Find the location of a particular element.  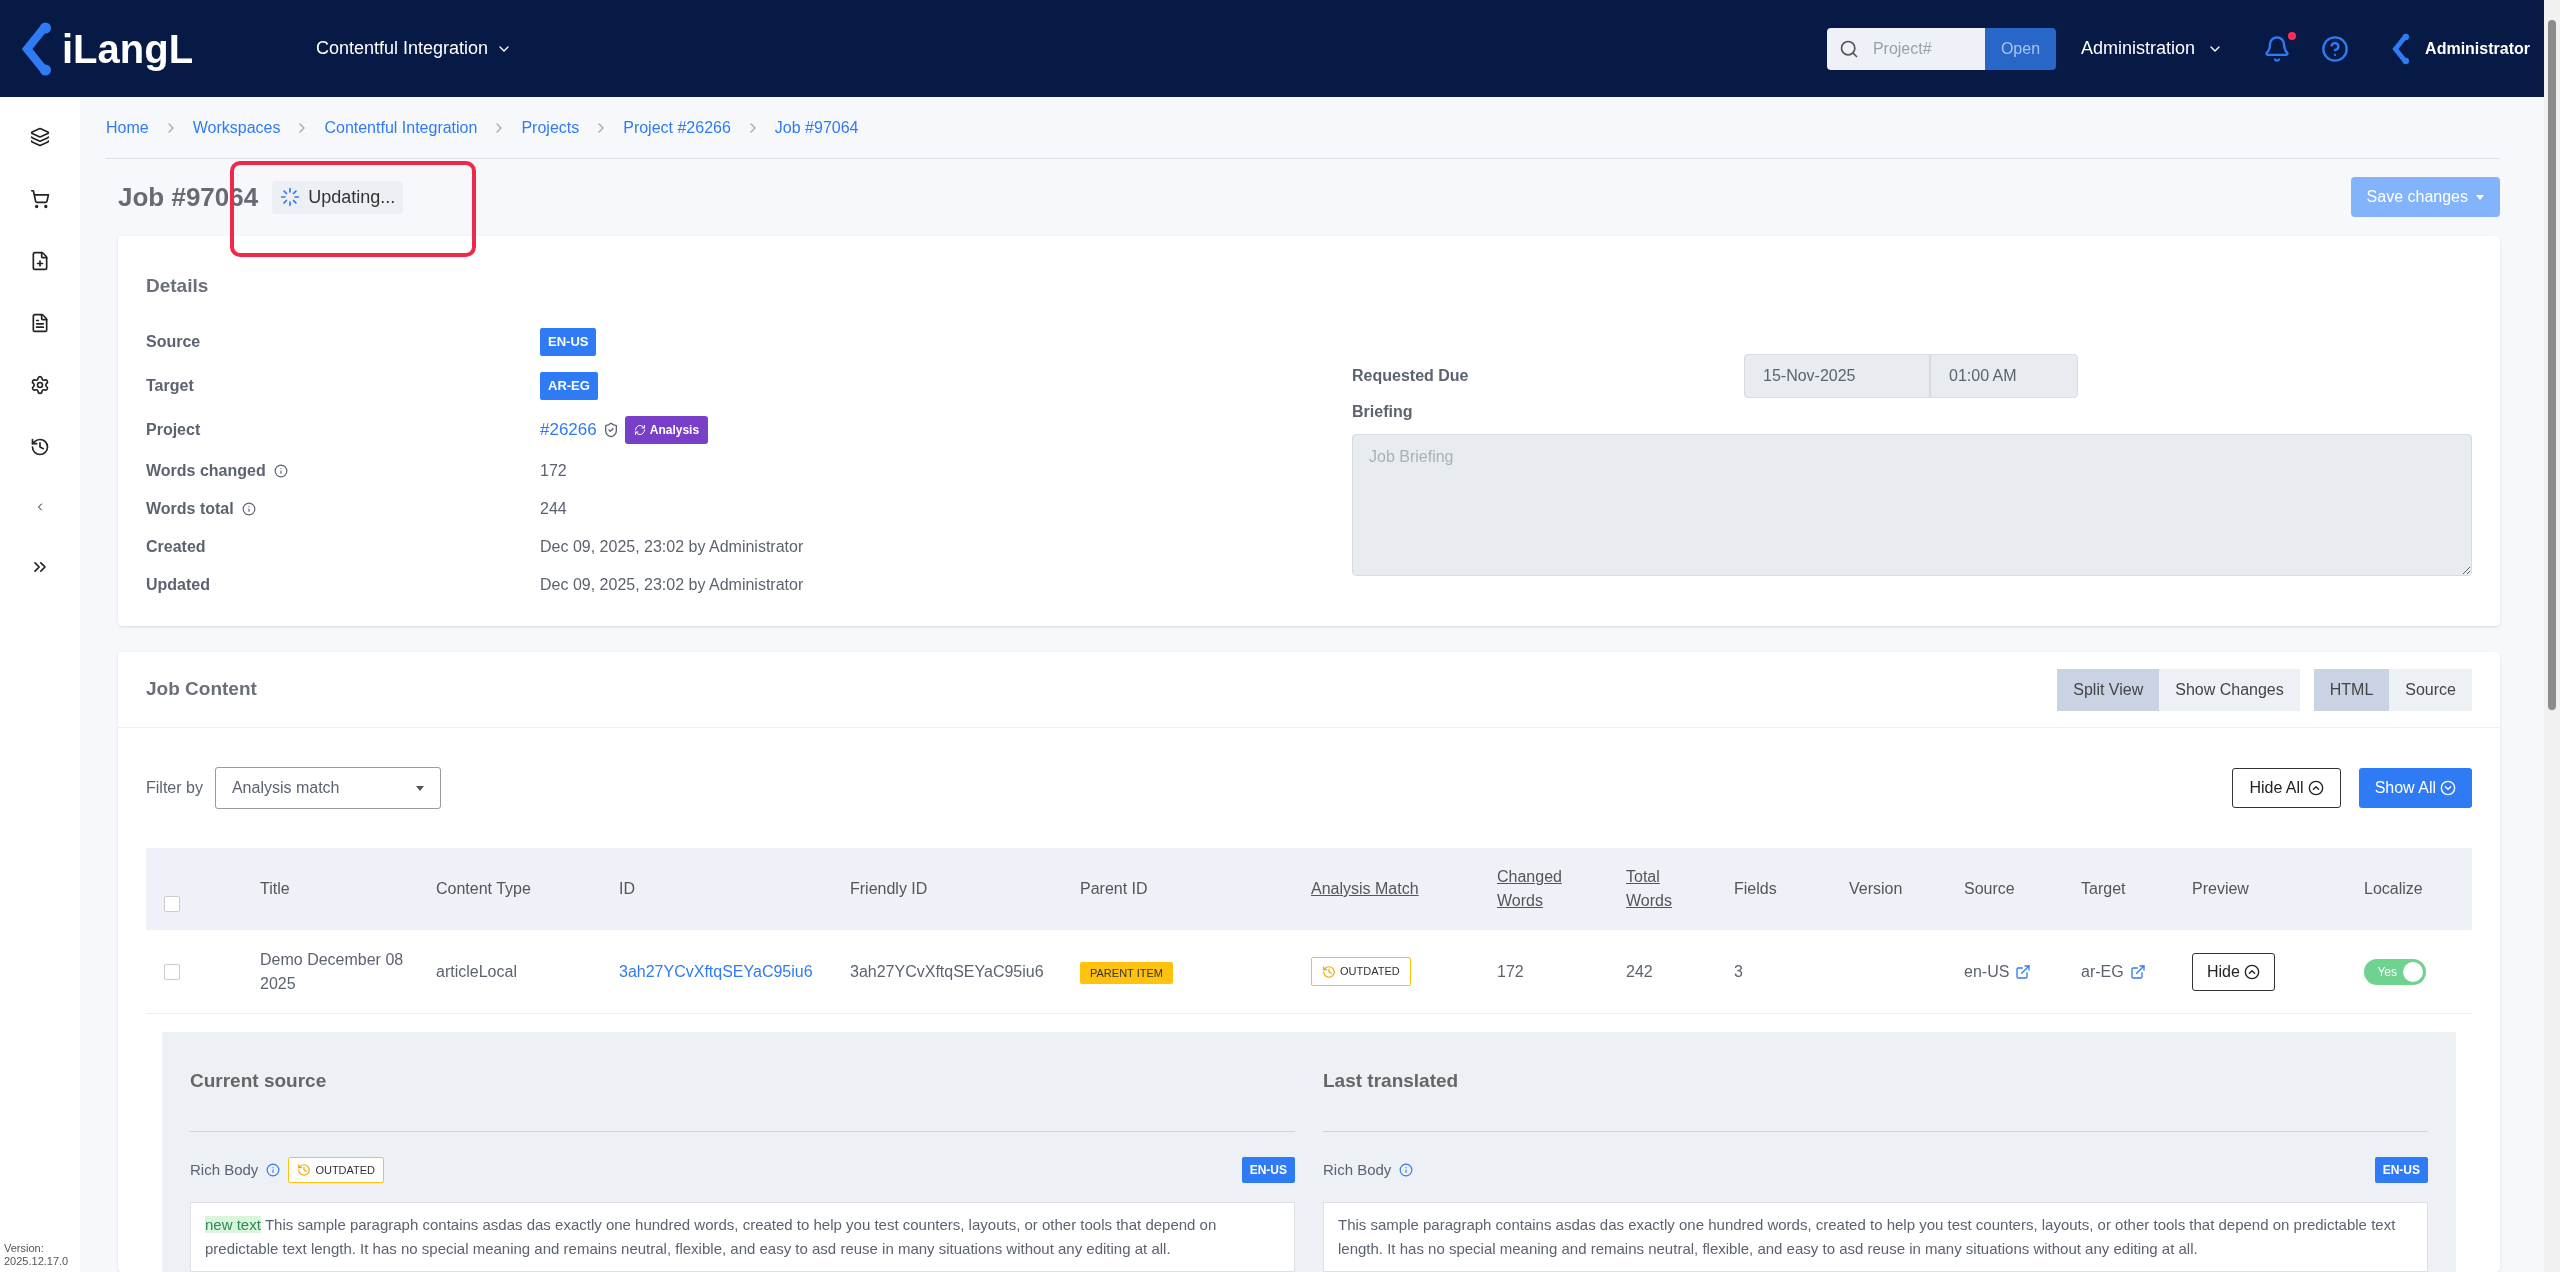

view-toggle-tab: Source is located at coordinates (2430, 689).